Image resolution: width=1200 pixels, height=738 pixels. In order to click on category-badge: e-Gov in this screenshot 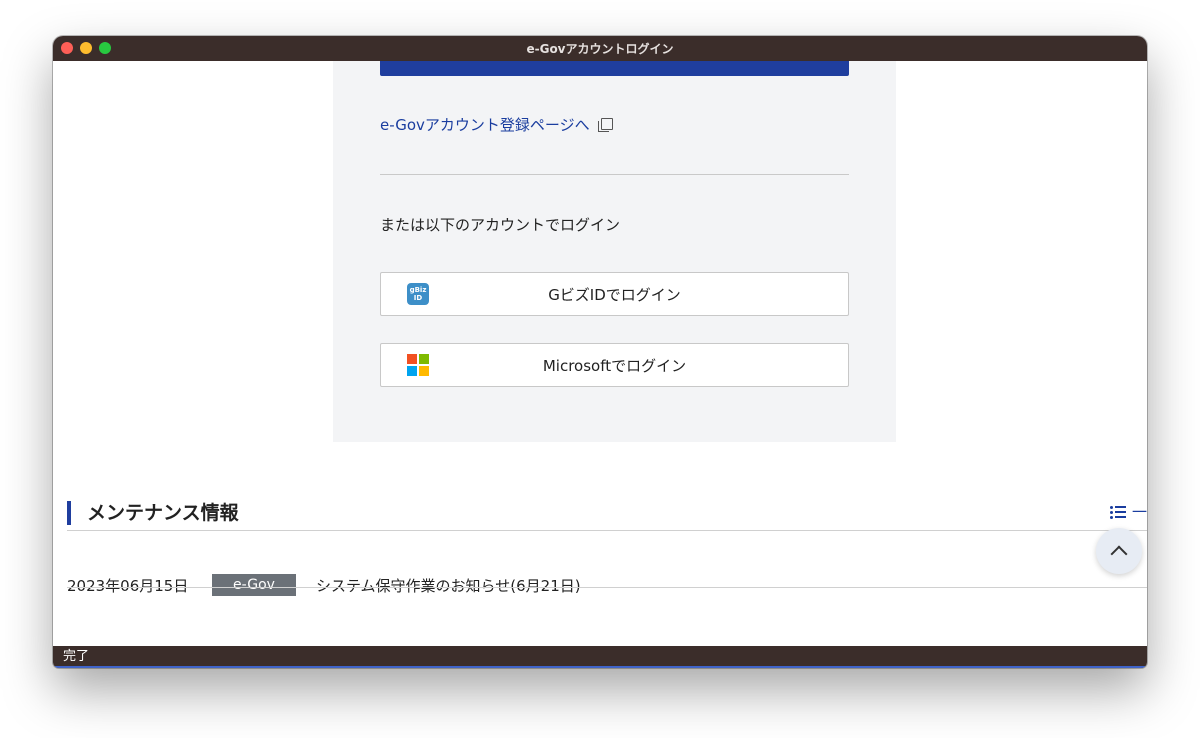, I will do `click(254, 585)`.